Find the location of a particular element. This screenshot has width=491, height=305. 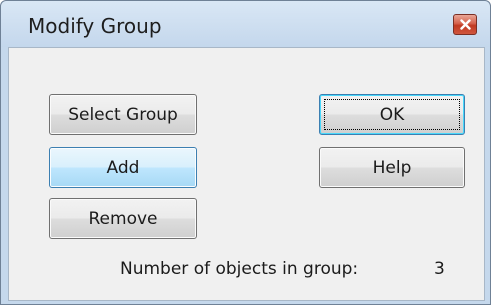

add-button: Add is located at coordinates (123, 167).